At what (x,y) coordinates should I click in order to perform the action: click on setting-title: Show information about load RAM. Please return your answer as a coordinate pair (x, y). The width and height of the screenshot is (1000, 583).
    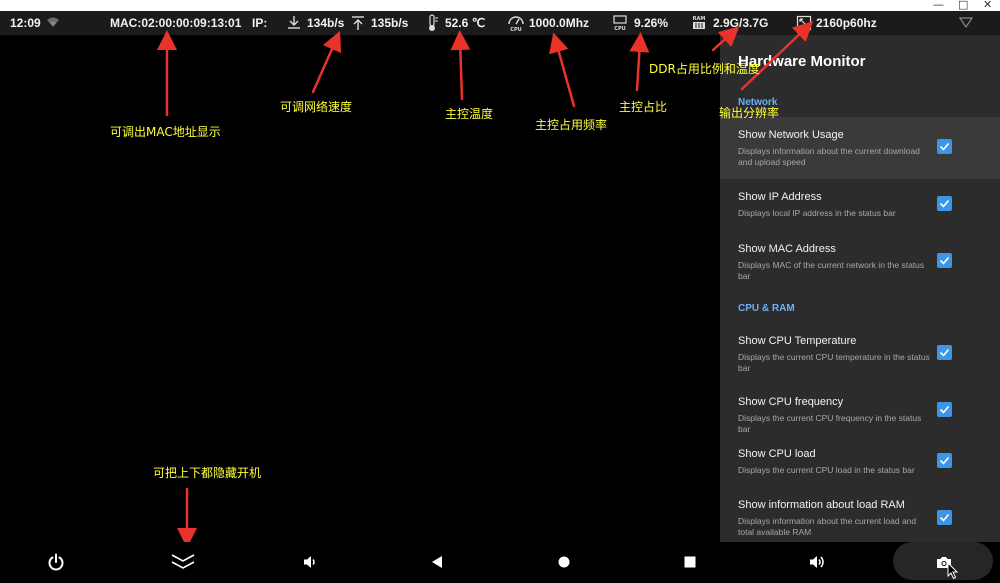
    Looking at the image, I should click on (821, 505).